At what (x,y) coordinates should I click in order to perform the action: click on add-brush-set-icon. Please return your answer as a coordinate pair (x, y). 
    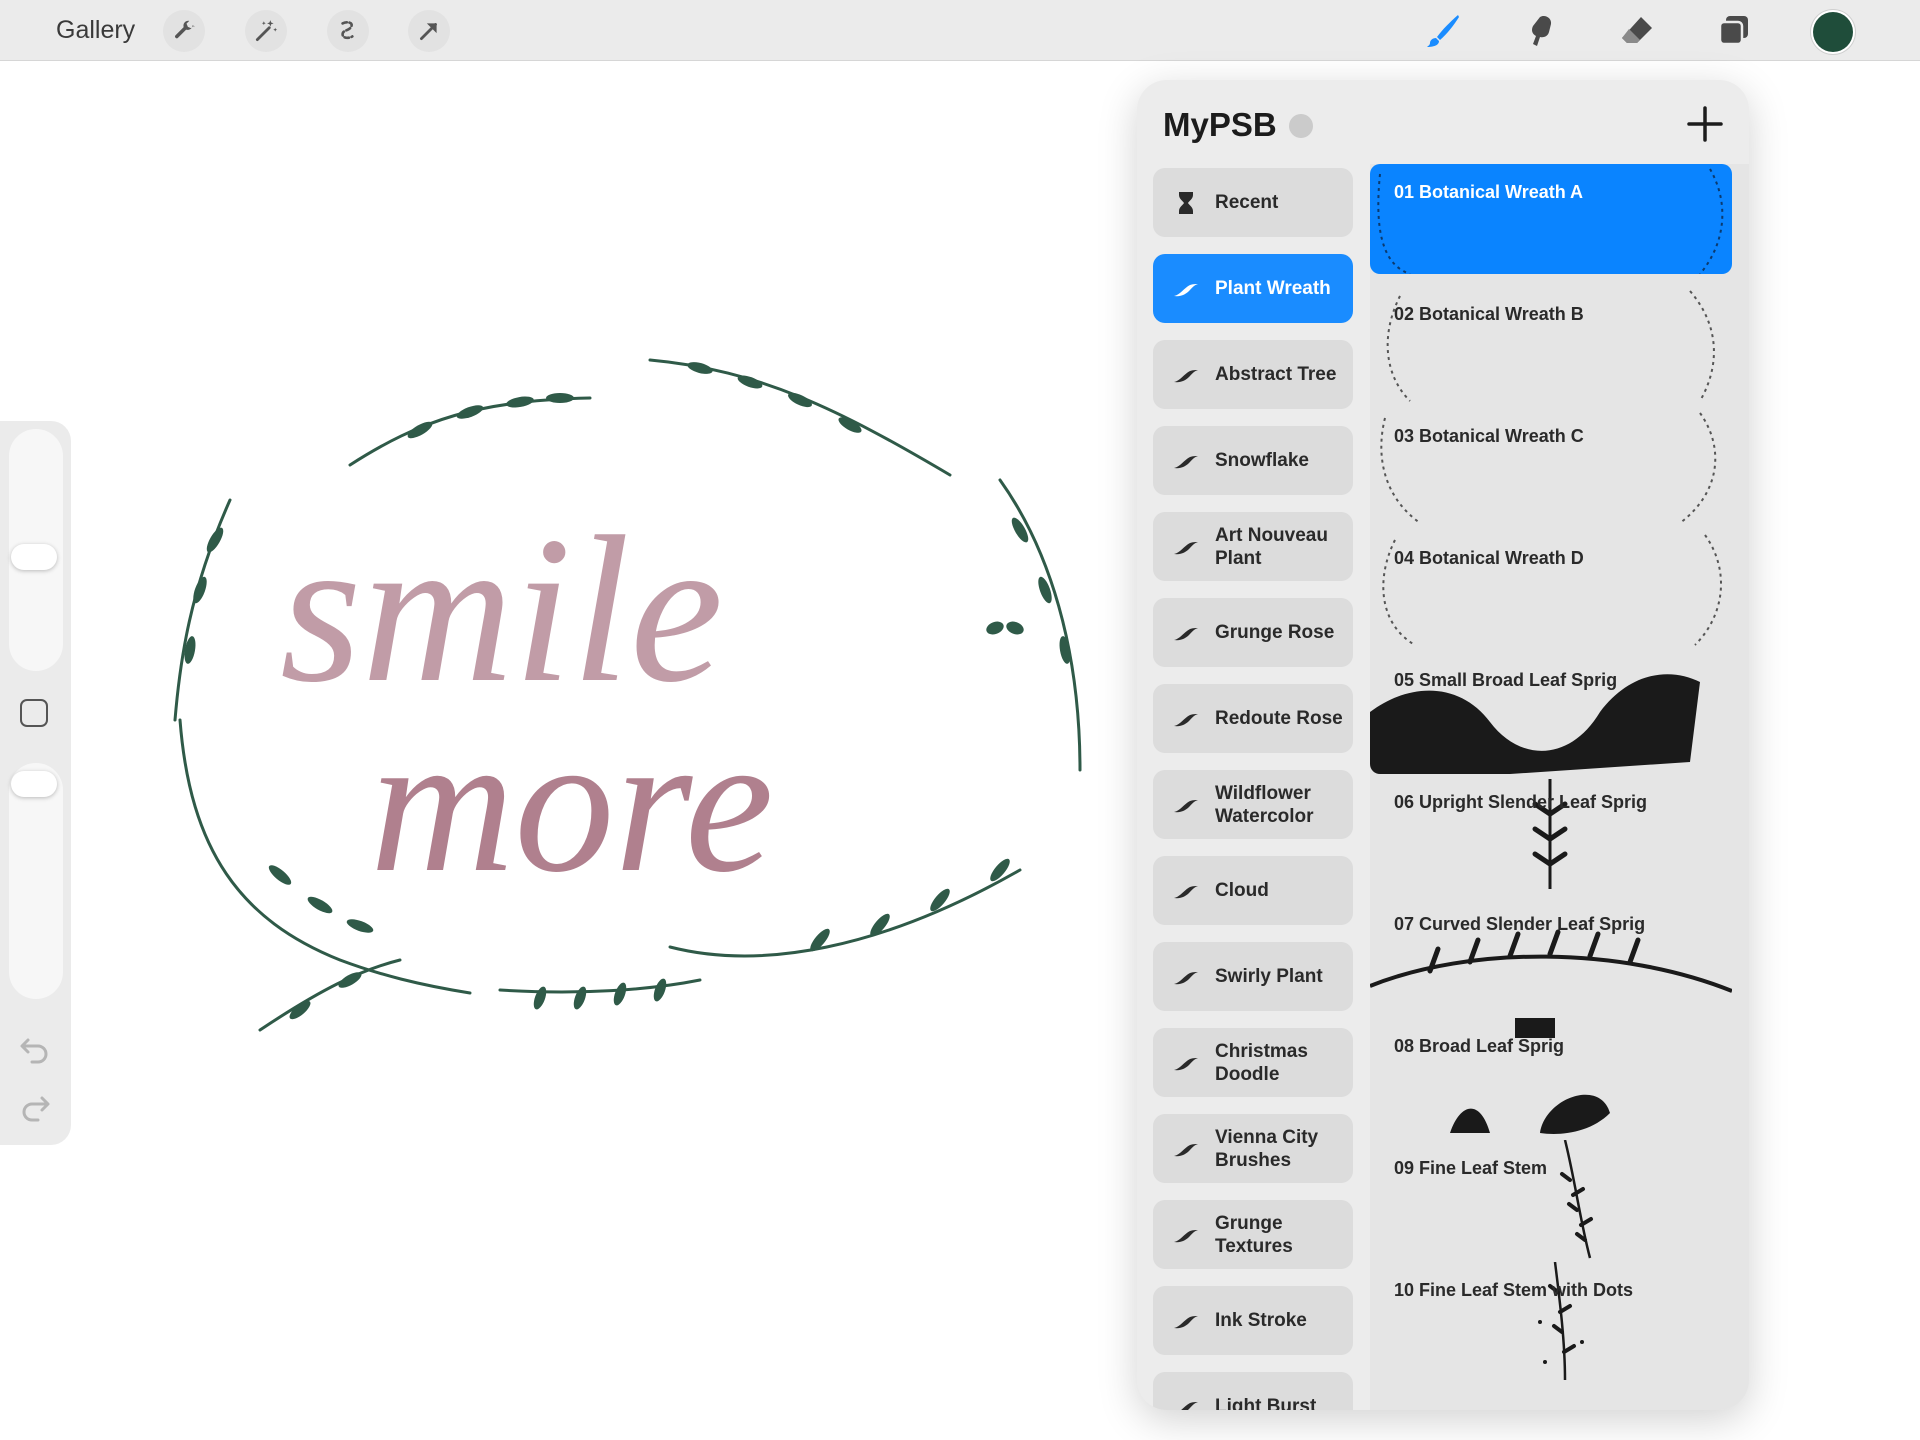
    Looking at the image, I should click on (1705, 124).